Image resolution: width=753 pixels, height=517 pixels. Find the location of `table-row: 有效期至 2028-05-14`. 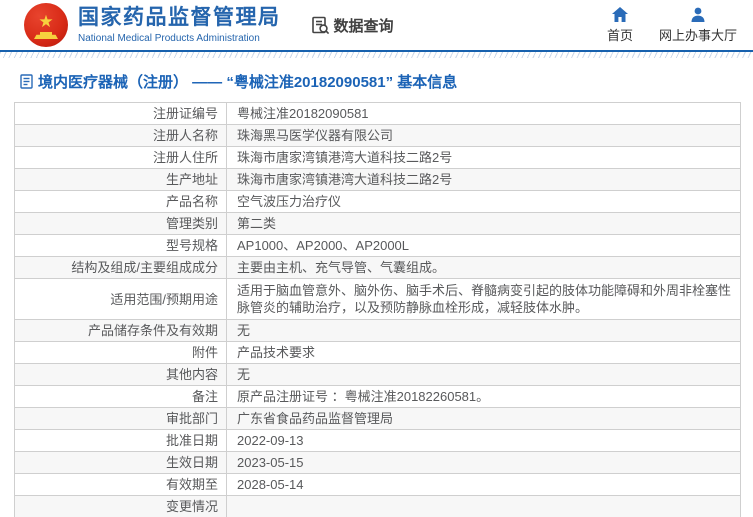

table-row: 有效期至 2028-05-14 is located at coordinates (377, 484).